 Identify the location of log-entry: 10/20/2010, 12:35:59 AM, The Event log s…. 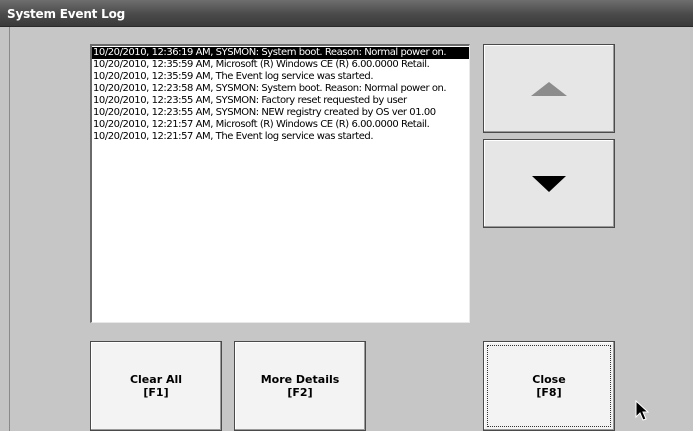
(280, 77).